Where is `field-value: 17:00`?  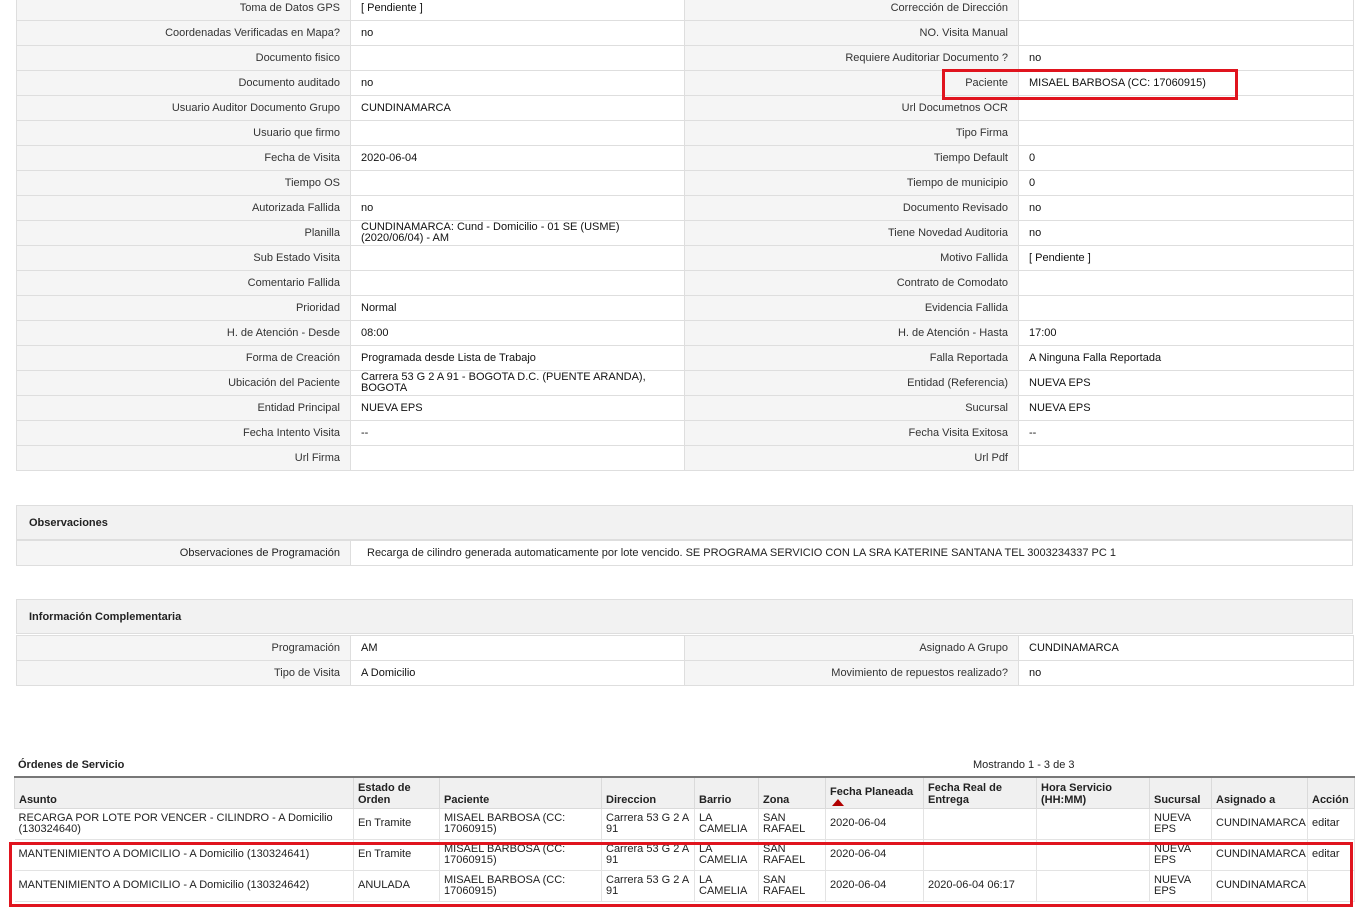
field-value: 17:00 is located at coordinates (1186, 333).